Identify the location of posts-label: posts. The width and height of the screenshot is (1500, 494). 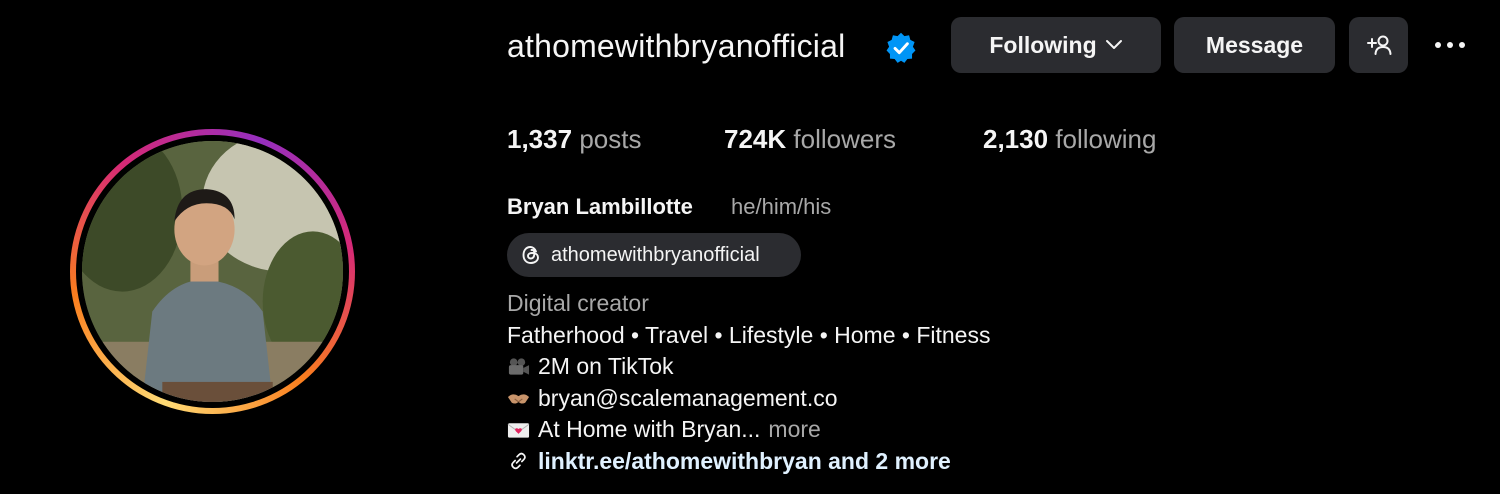
(610, 139).